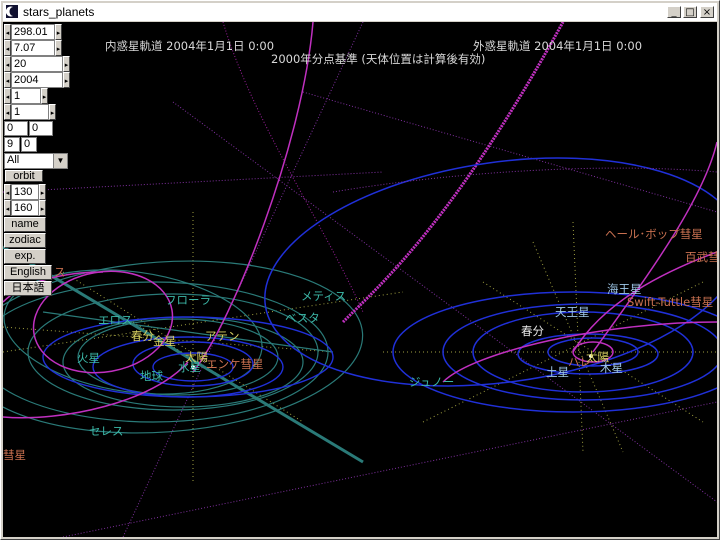 Image resolution: width=720 pixels, height=540 pixels. What do you see at coordinates (164, 341) in the screenshot?
I see `label-venus: 金星` at bounding box center [164, 341].